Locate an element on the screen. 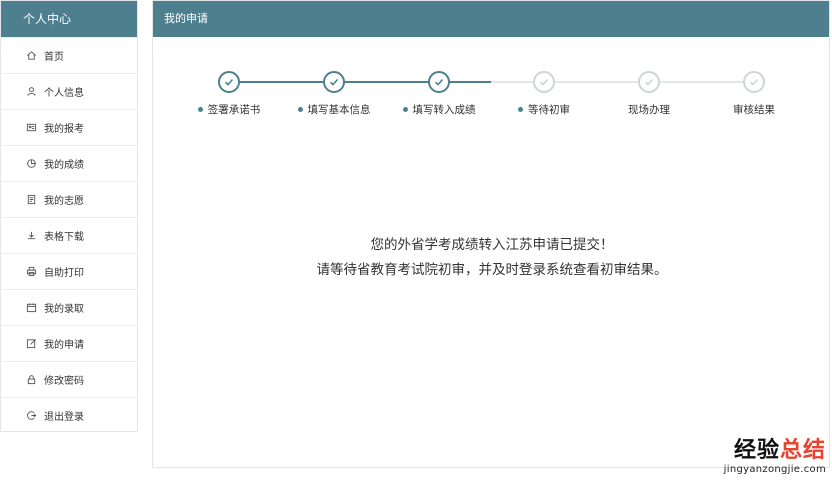 The height and width of the screenshot is (482, 832). document-icon is located at coordinates (31, 200).